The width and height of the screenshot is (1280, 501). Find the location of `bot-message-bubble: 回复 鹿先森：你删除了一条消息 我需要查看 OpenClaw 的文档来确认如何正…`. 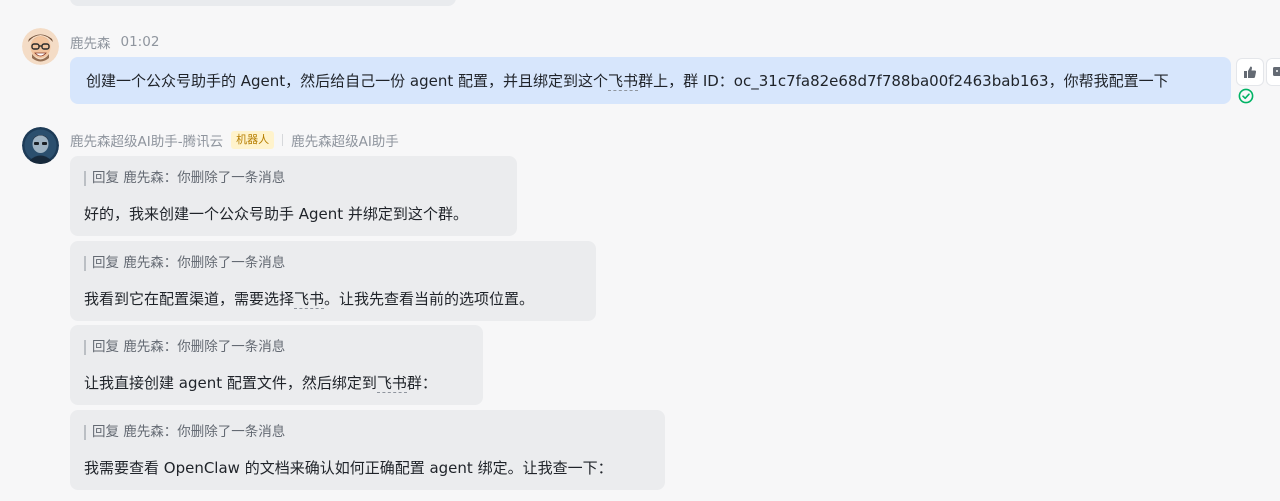

bot-message-bubble: 回复 鹿先森：你删除了一条消息 我需要查看 OpenClaw 的文档来确认如何正… is located at coordinates (367, 450).